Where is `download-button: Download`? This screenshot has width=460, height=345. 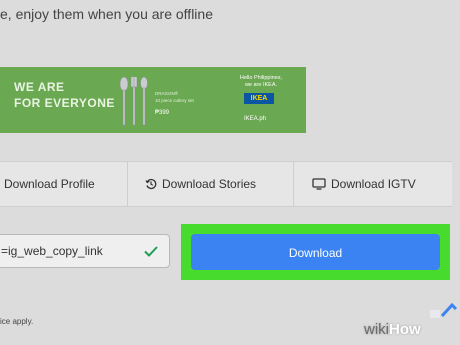 download-button: Download is located at coordinates (315, 252).